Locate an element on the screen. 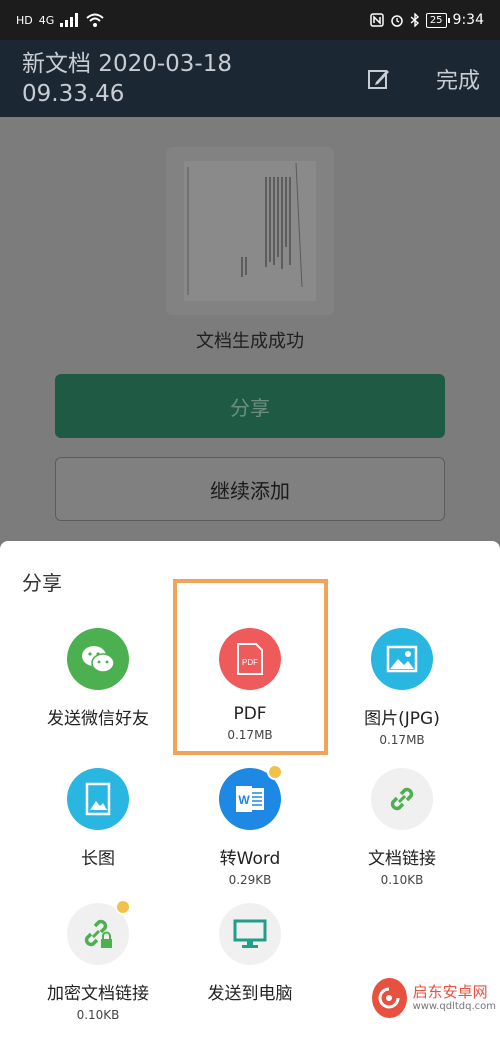 This screenshot has width=500, height=1039. wechat-icon is located at coordinates (98, 659).